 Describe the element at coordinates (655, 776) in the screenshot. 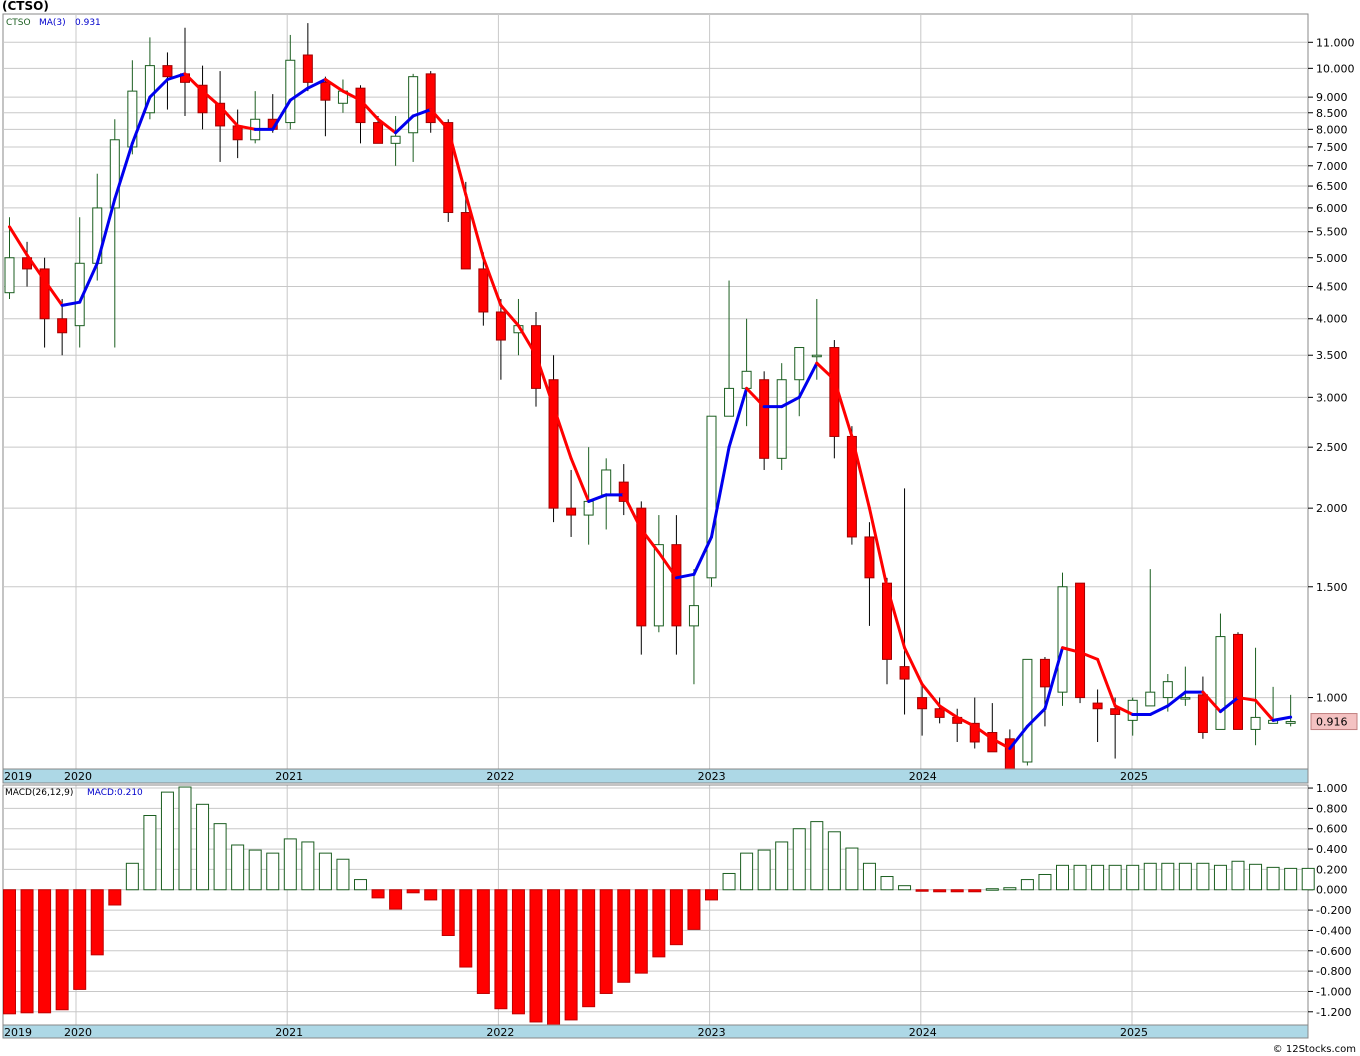

I see `price-date-band` at that location.